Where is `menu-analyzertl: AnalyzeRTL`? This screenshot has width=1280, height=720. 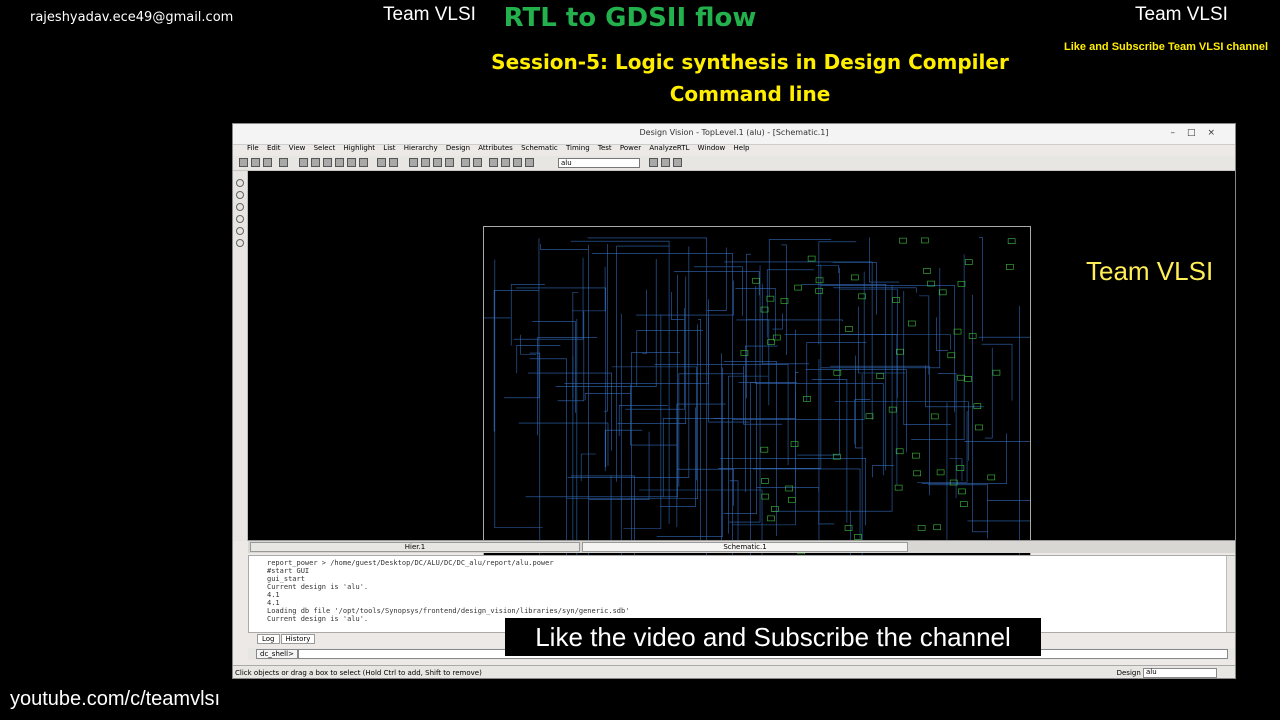 menu-analyzertl: AnalyzeRTL is located at coordinates (669, 148).